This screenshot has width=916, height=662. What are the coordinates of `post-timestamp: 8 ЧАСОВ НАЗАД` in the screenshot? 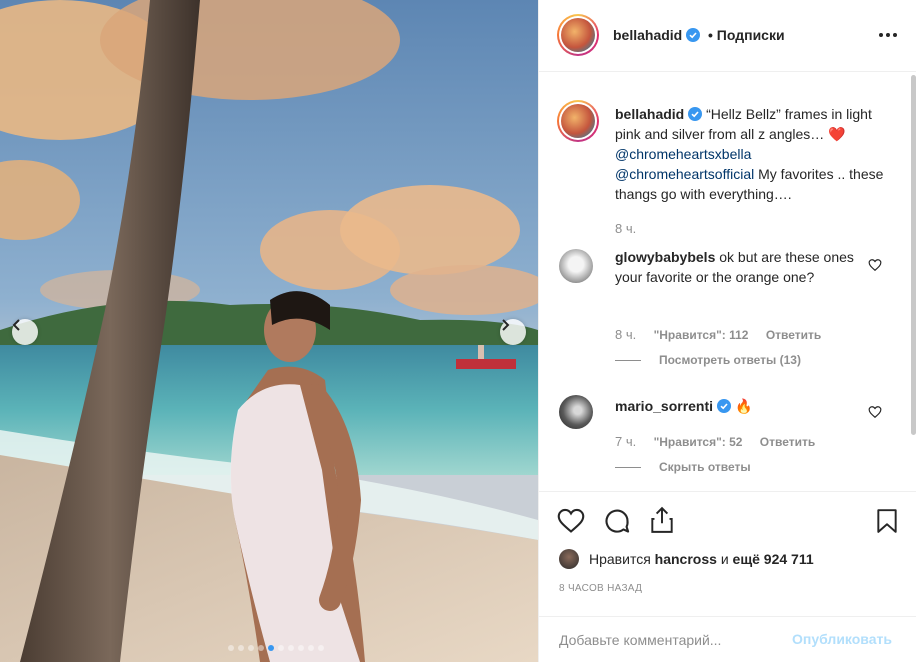 It's located at (600, 588).